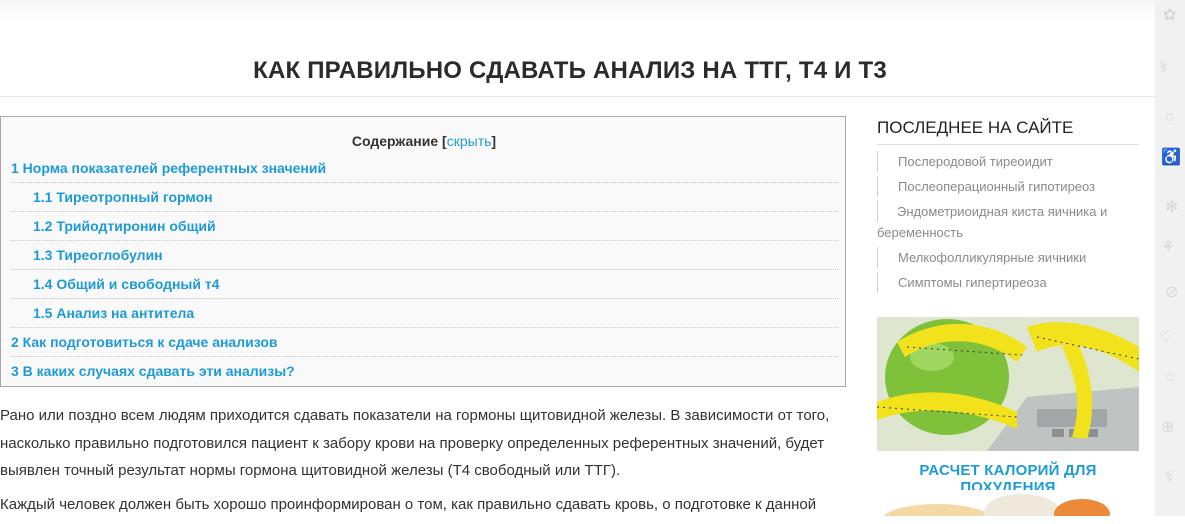 This screenshot has height=524, width=1185. Describe the element at coordinates (877, 211) in the screenshot. I see `recent-post-marker` at that location.